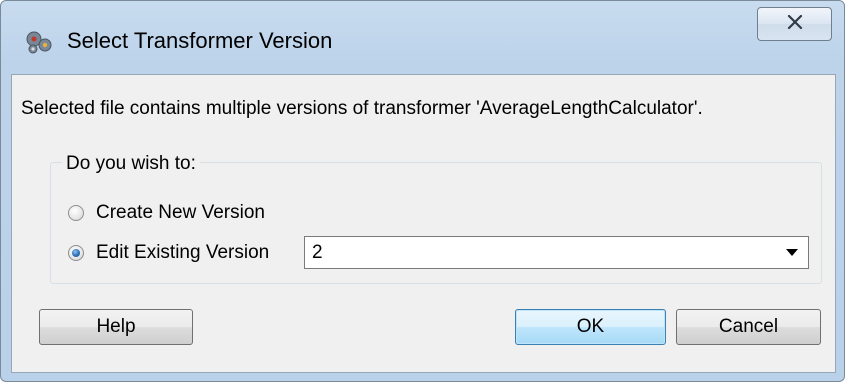 The image size is (847, 384). What do you see at coordinates (116, 327) in the screenshot?
I see `help-button: Help` at bounding box center [116, 327].